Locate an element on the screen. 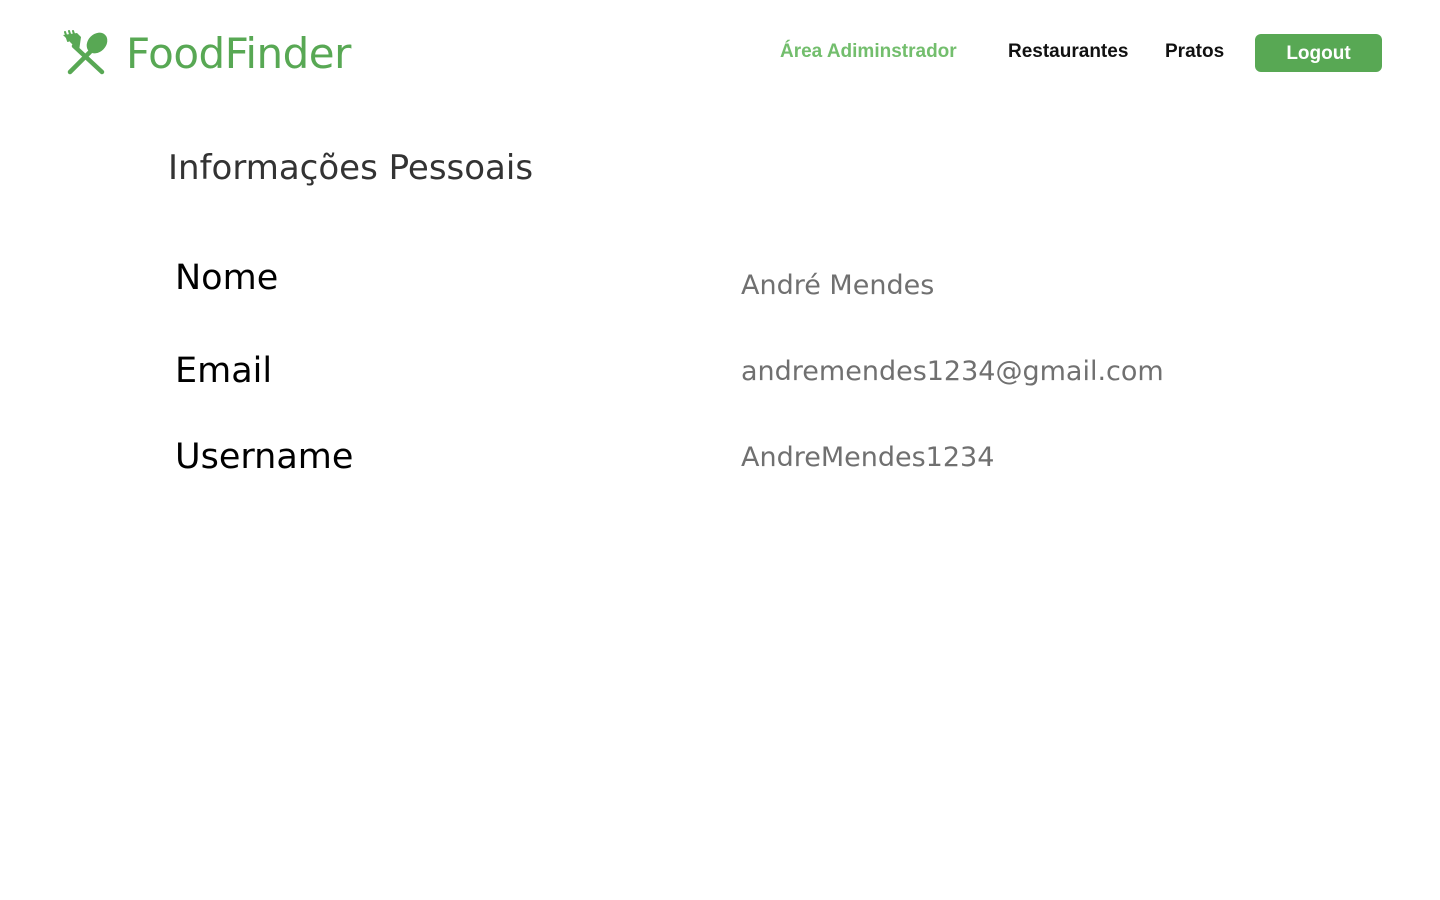 The width and height of the screenshot is (1440, 900). field-value: AndreMendes1234 is located at coordinates (868, 457).